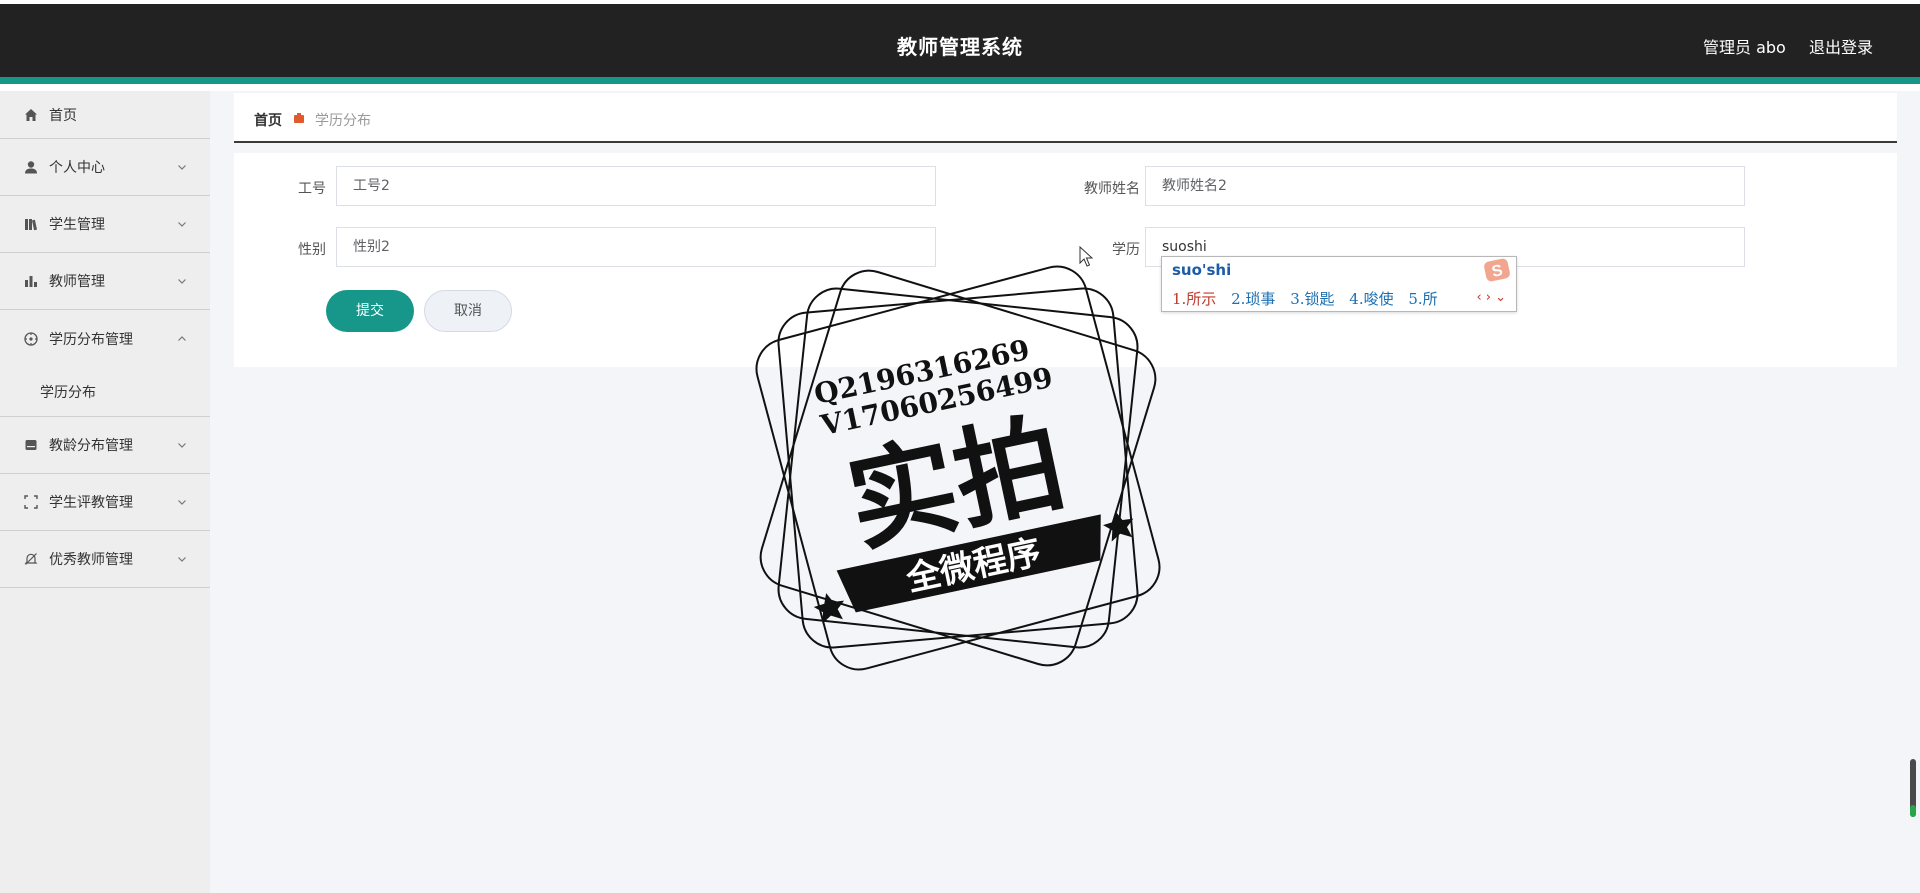 The width and height of the screenshot is (1920, 893). What do you see at coordinates (77, 168) in the screenshot?
I see `sidebar-item-label: 个人中心` at bounding box center [77, 168].